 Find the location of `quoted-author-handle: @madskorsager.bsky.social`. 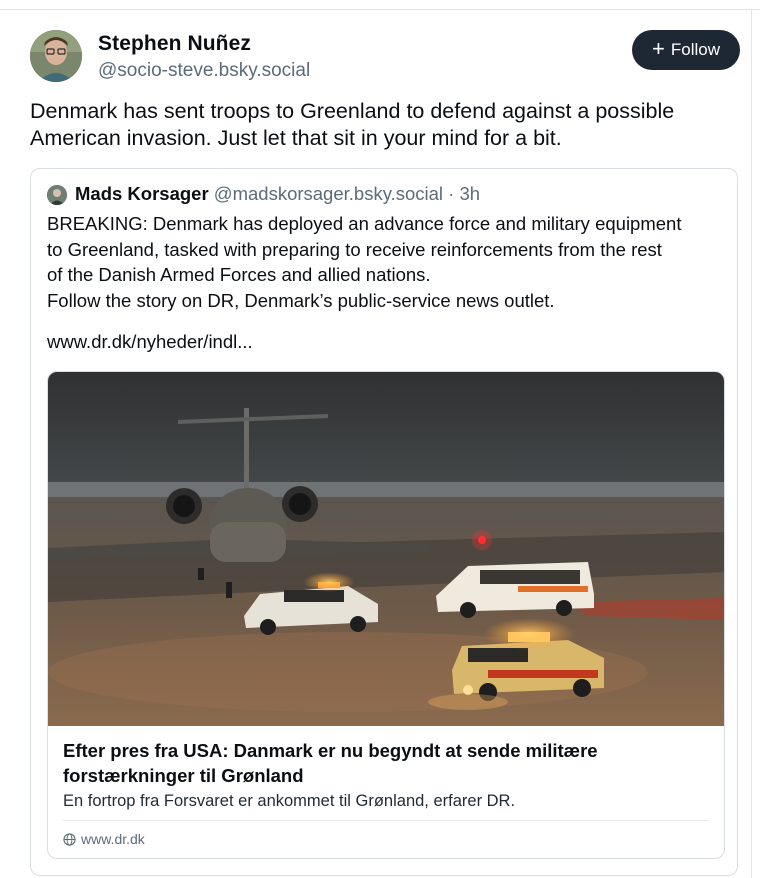

quoted-author-handle: @madskorsager.bsky.social is located at coordinates (328, 193).